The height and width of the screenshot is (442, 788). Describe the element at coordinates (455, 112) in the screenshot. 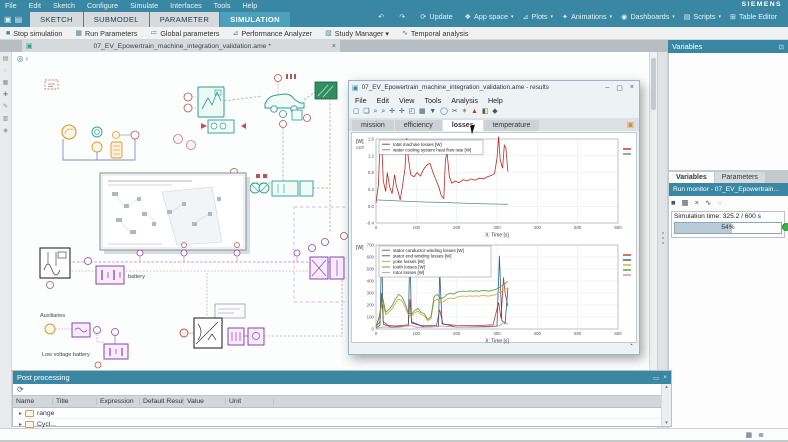

I see `cut-icon: ✂` at that location.